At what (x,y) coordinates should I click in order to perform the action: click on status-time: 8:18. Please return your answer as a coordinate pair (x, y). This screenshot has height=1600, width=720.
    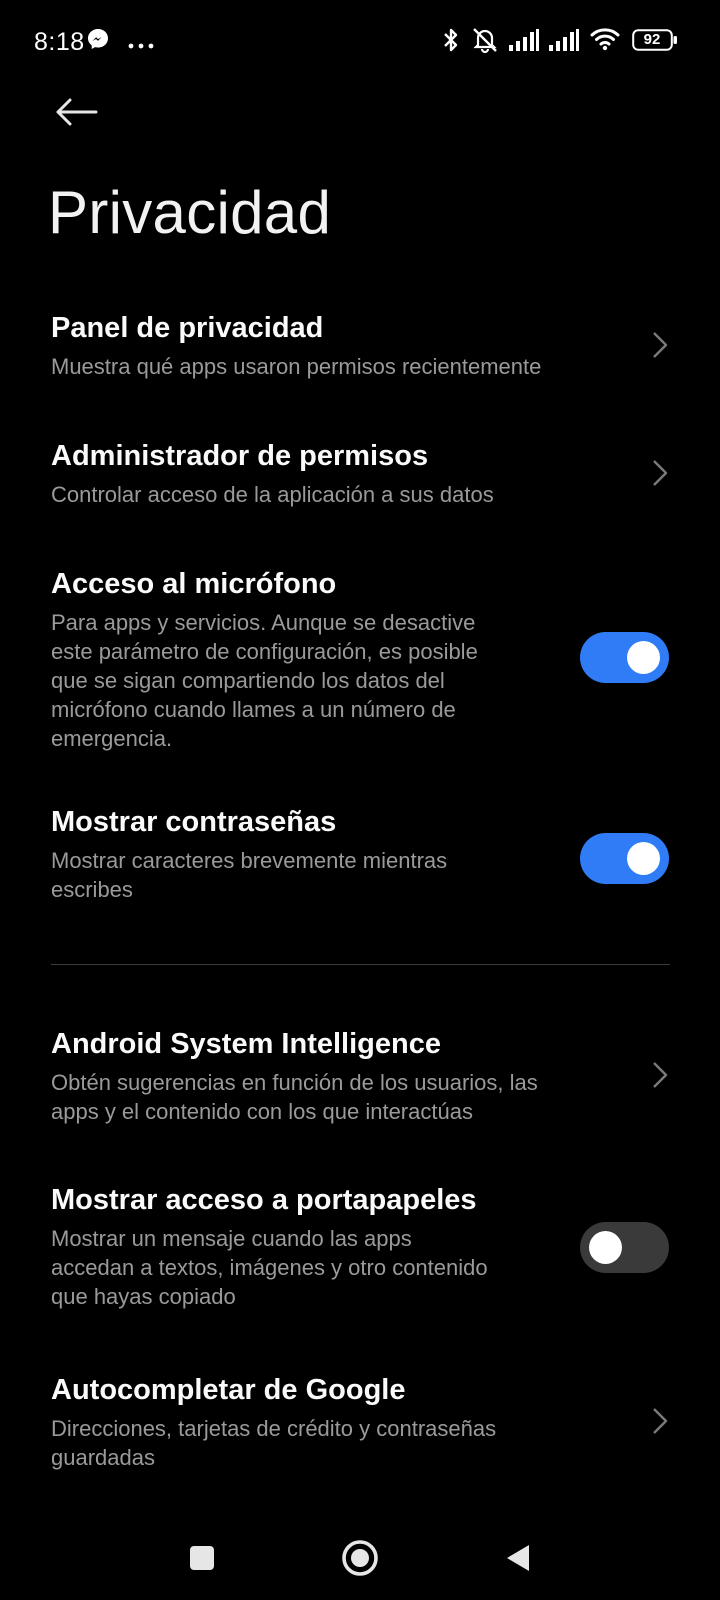
    Looking at the image, I should click on (59, 42).